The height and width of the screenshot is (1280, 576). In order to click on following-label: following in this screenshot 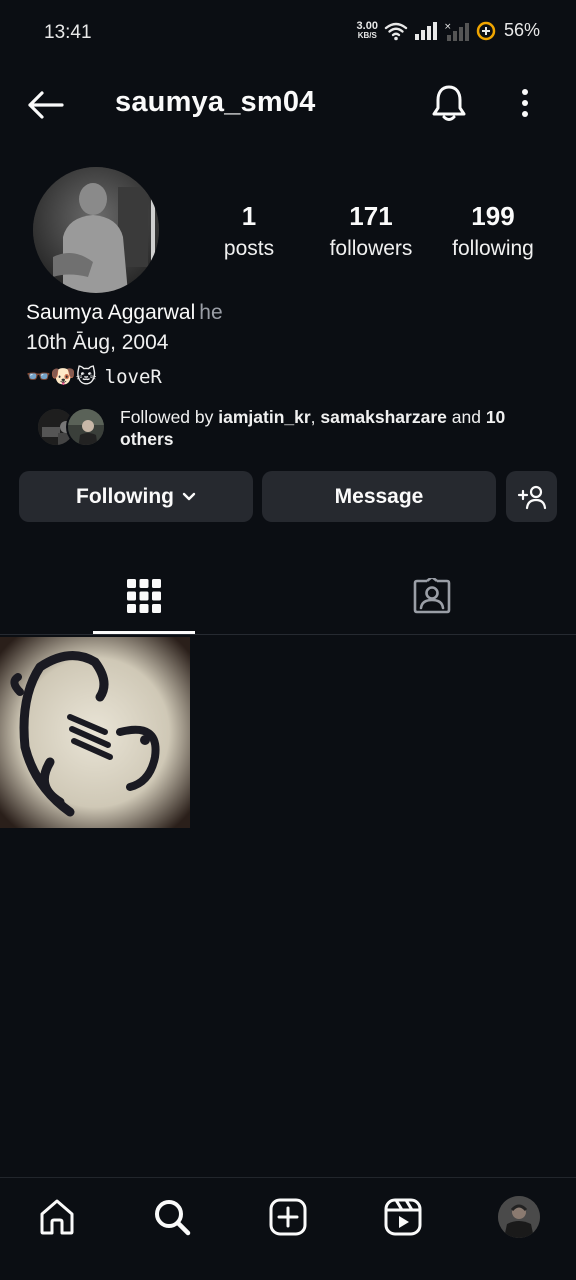, I will do `click(493, 248)`.